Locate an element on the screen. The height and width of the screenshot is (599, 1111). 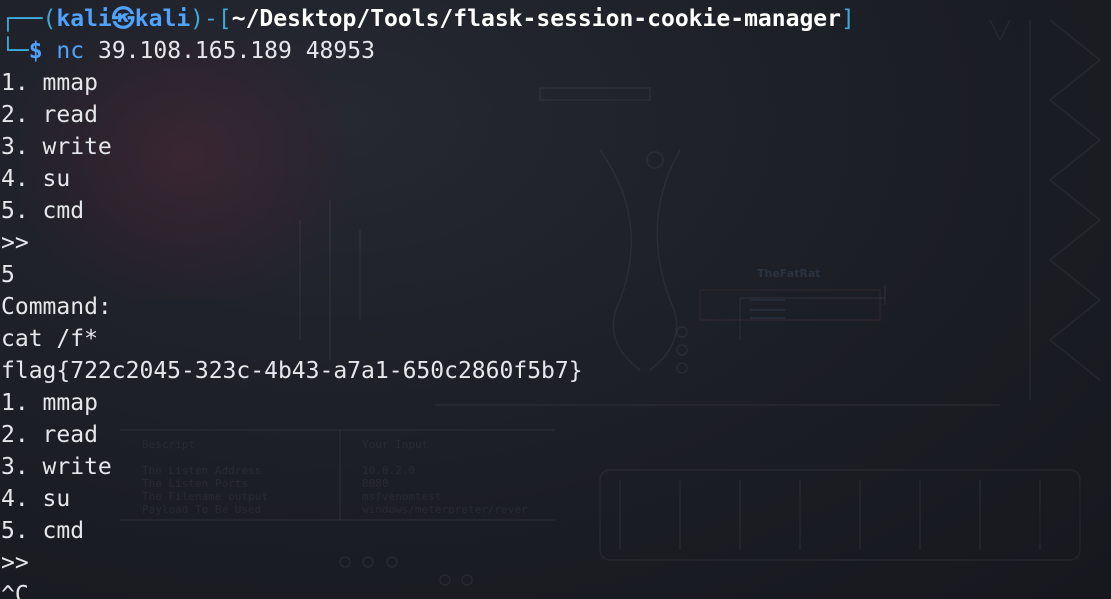
prompt-dollar: $ is located at coordinates (35, 51).